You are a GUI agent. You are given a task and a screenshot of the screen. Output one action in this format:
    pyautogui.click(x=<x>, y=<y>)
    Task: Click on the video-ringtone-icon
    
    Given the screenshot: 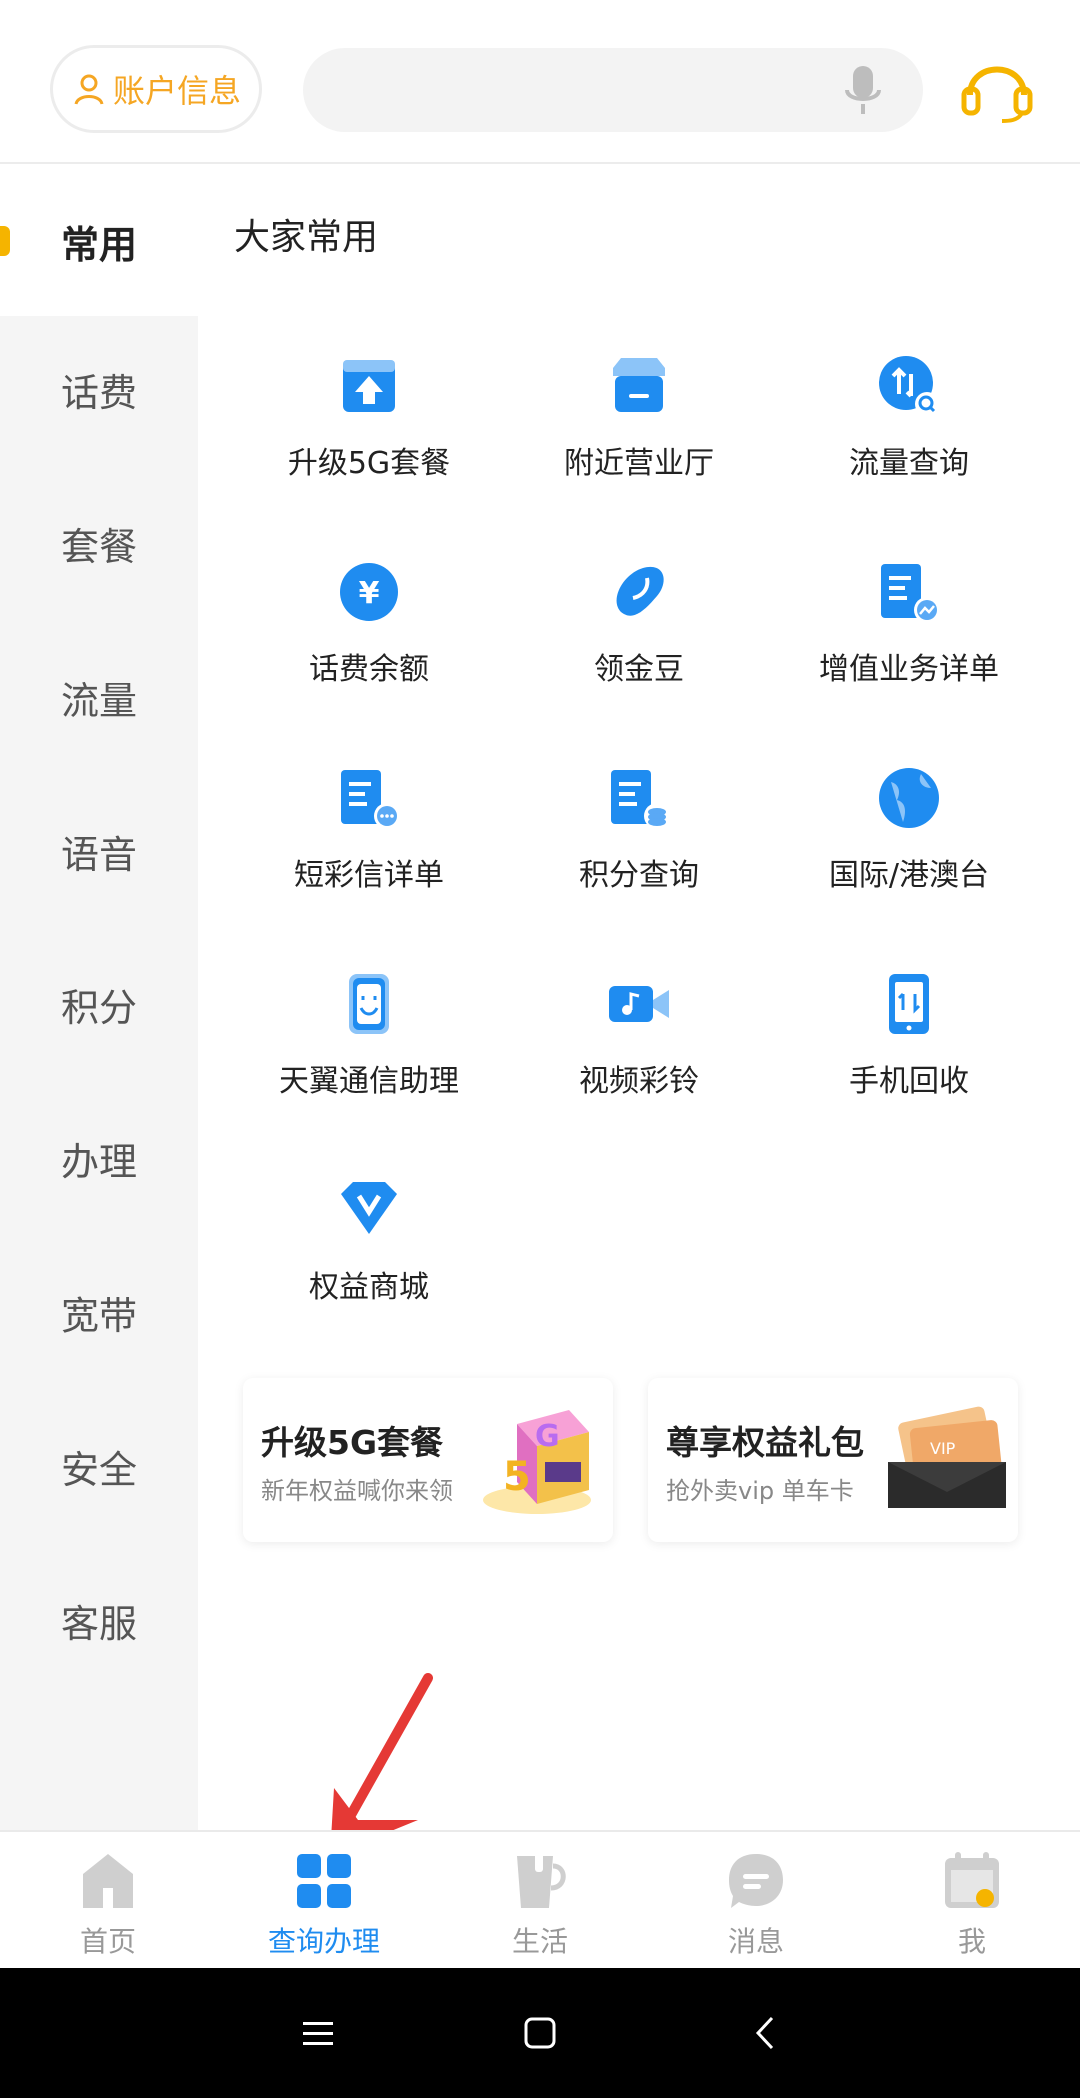 What is the action you would take?
    pyautogui.click(x=639, y=1004)
    